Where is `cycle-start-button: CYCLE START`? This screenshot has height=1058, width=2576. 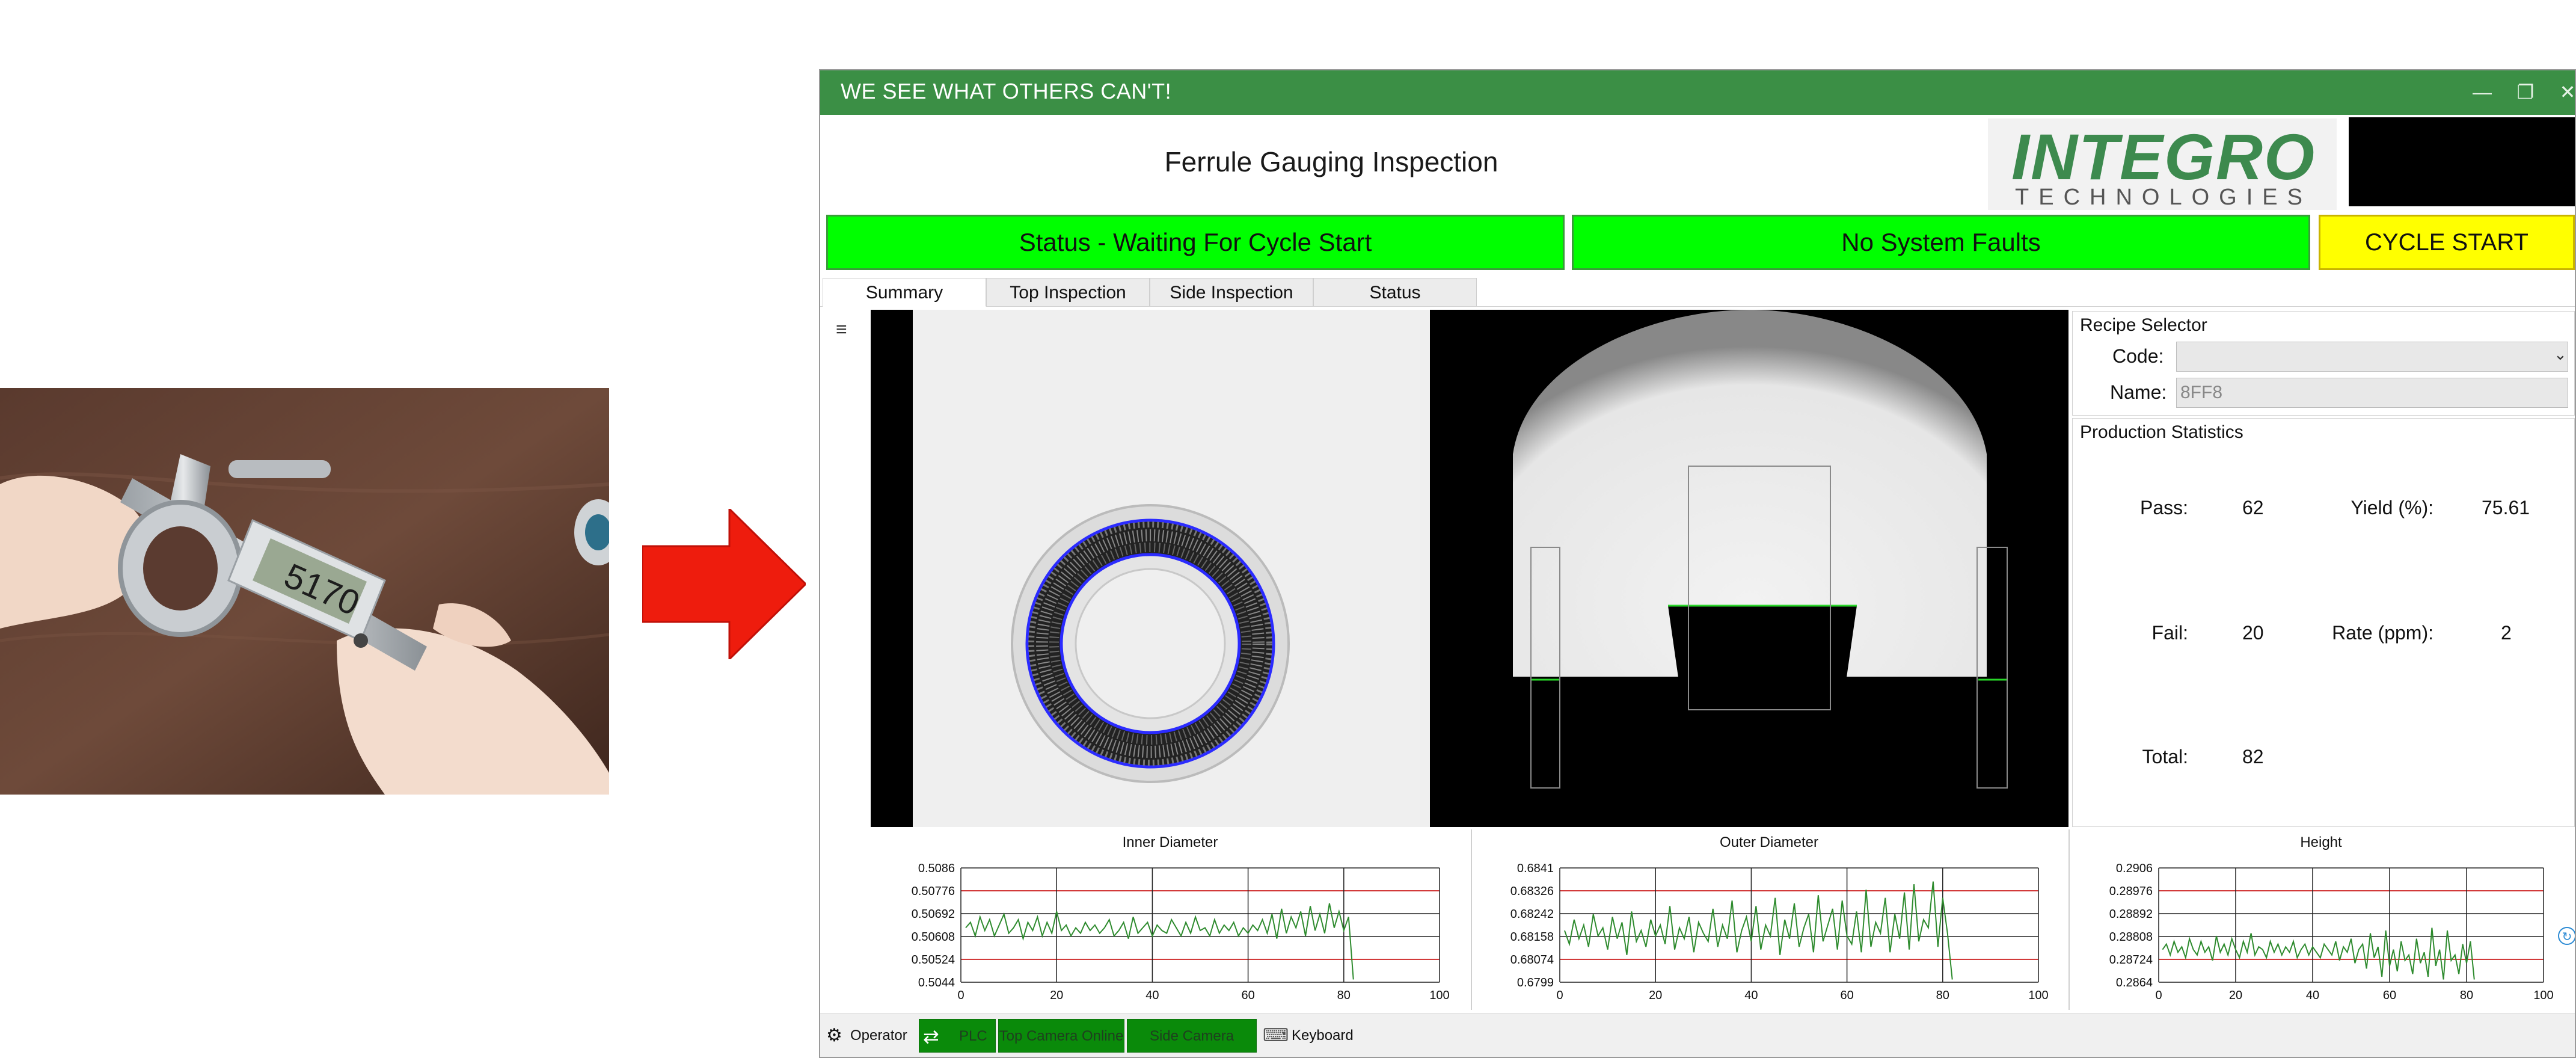
cycle-start-button: CYCLE START is located at coordinates (2447, 242).